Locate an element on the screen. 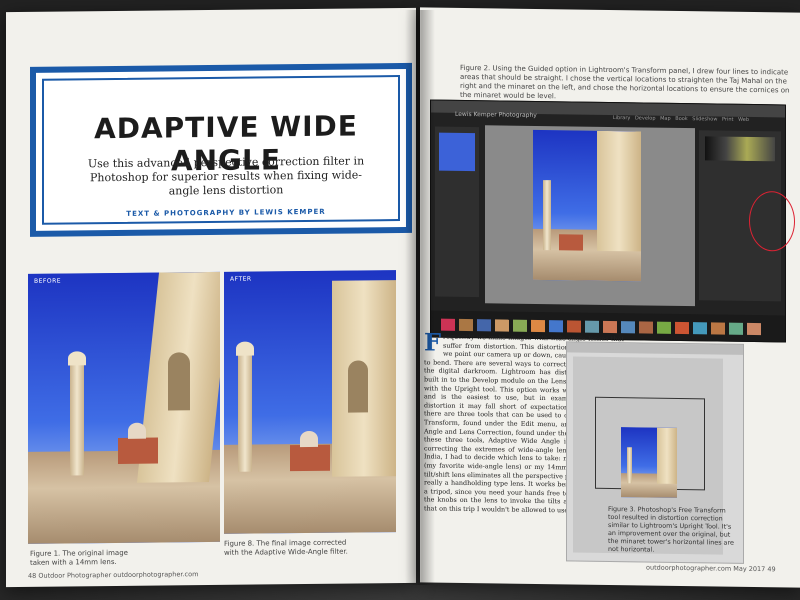 The width and height of the screenshot is (800, 600). before-minaret-top is located at coordinates (77, 358).